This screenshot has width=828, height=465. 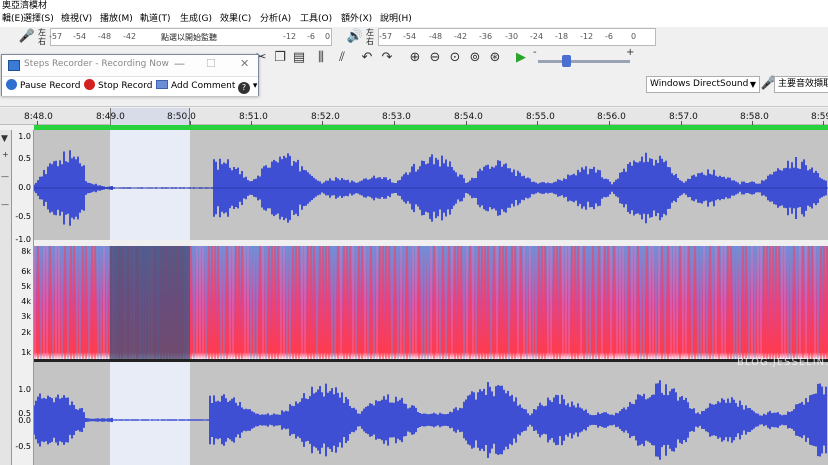 What do you see at coordinates (521, 58) in the screenshot?
I see `play-at-speed-icon: ▶` at bounding box center [521, 58].